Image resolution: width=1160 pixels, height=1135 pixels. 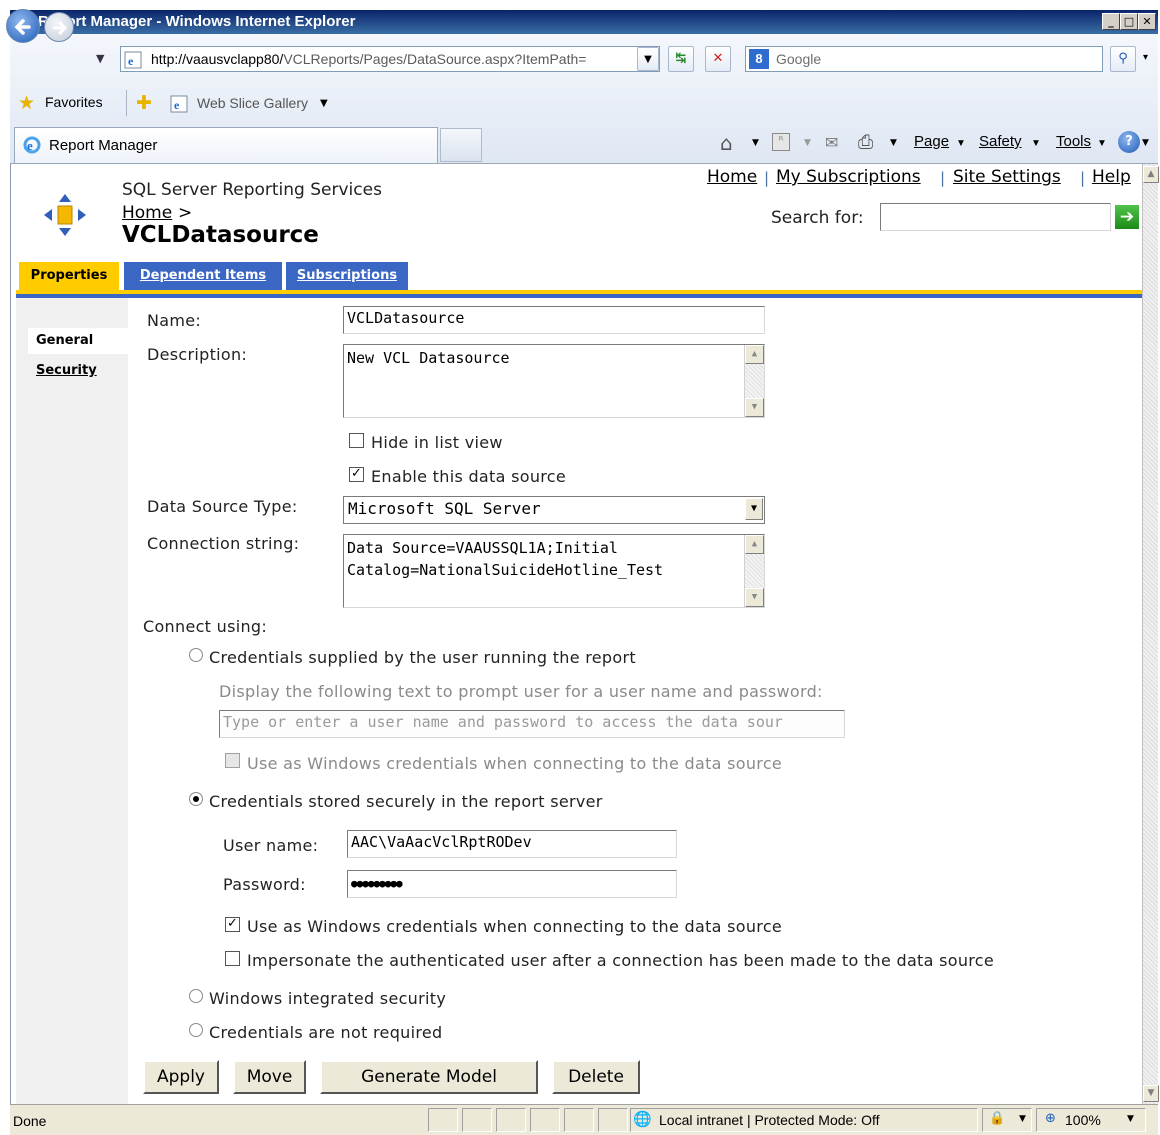 What do you see at coordinates (69, 276) in the screenshot?
I see `tab-properties: Properties` at bounding box center [69, 276].